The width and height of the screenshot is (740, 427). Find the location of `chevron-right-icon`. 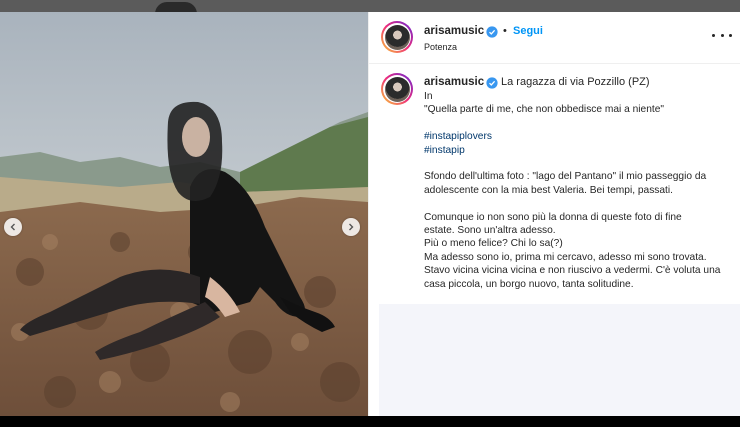

chevron-right-icon is located at coordinates (351, 227).